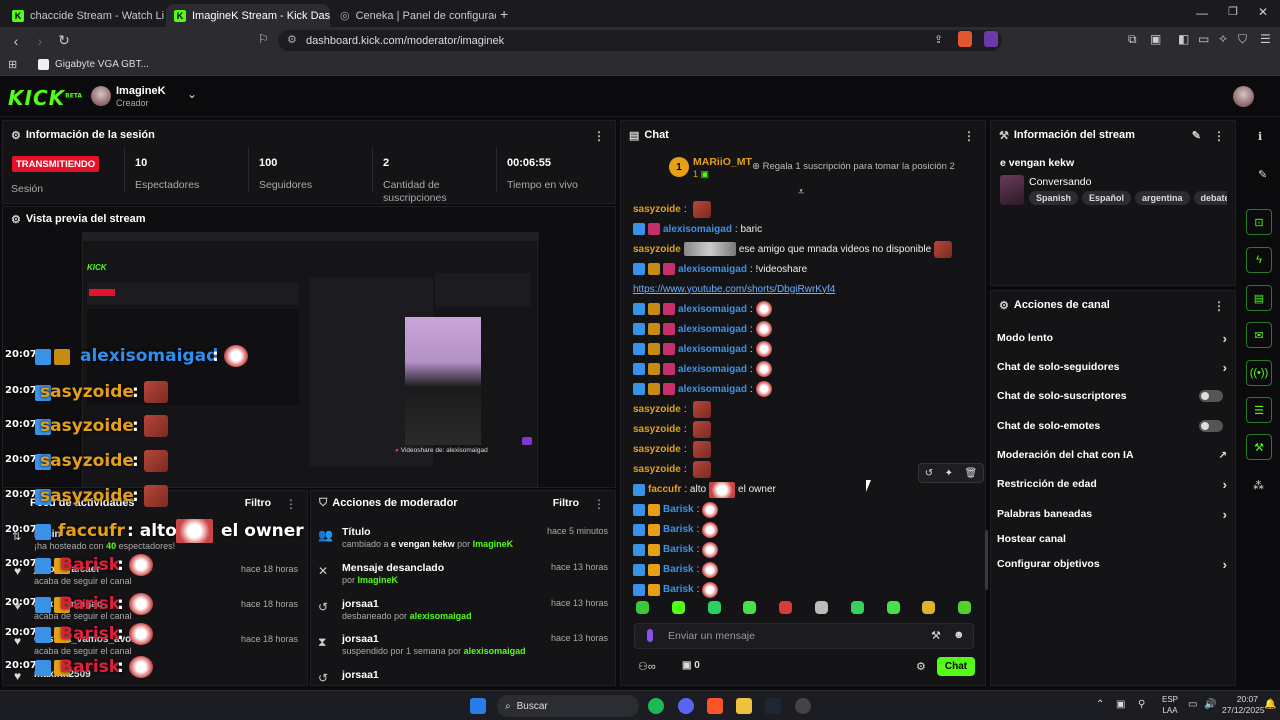 The height and width of the screenshot is (720, 1280). Describe the element at coordinates (1112, 455) in the screenshot. I see `channel-action-5: Moderación del chat con IA ↗` at that location.